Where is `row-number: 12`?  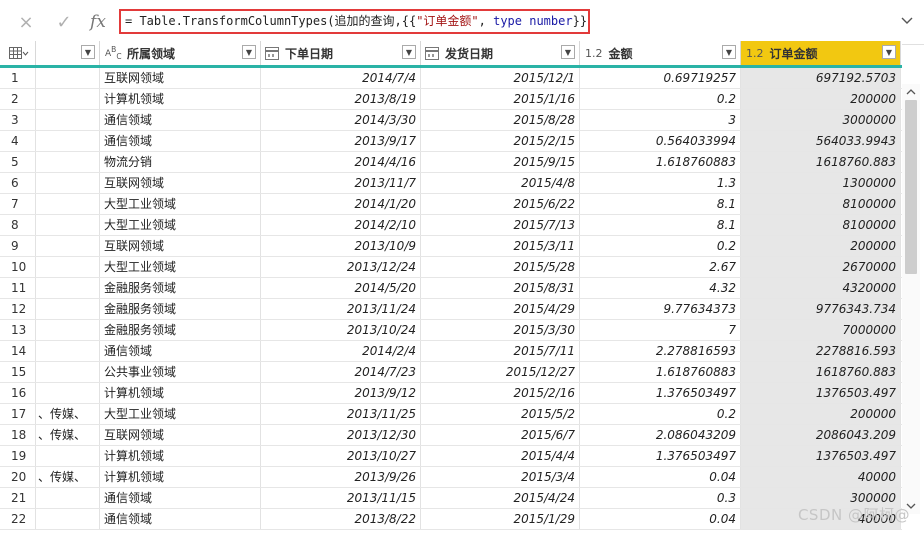 row-number: 12 is located at coordinates (18, 309).